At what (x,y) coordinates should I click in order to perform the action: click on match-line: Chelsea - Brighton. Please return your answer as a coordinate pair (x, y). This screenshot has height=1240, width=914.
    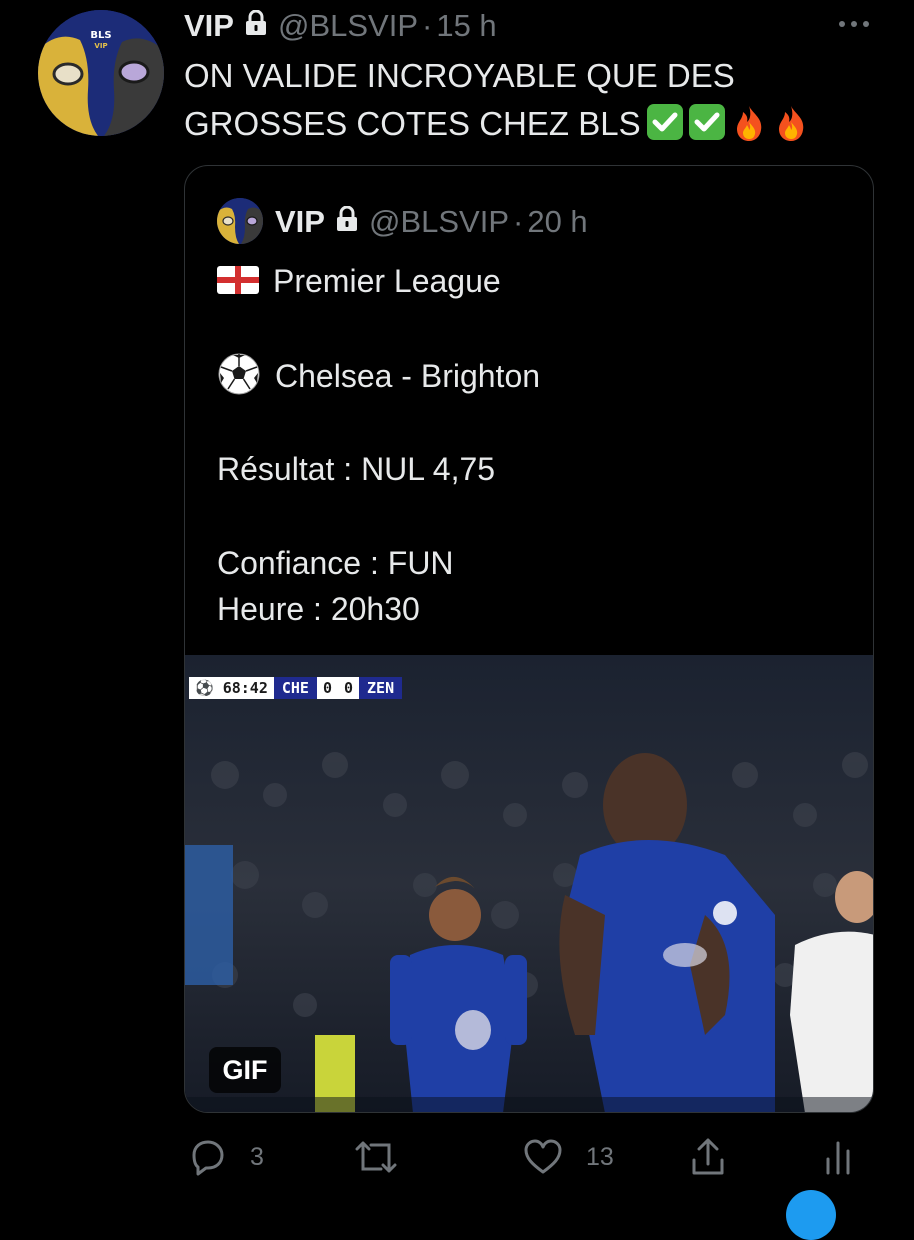
    Looking at the image, I should click on (537, 375).